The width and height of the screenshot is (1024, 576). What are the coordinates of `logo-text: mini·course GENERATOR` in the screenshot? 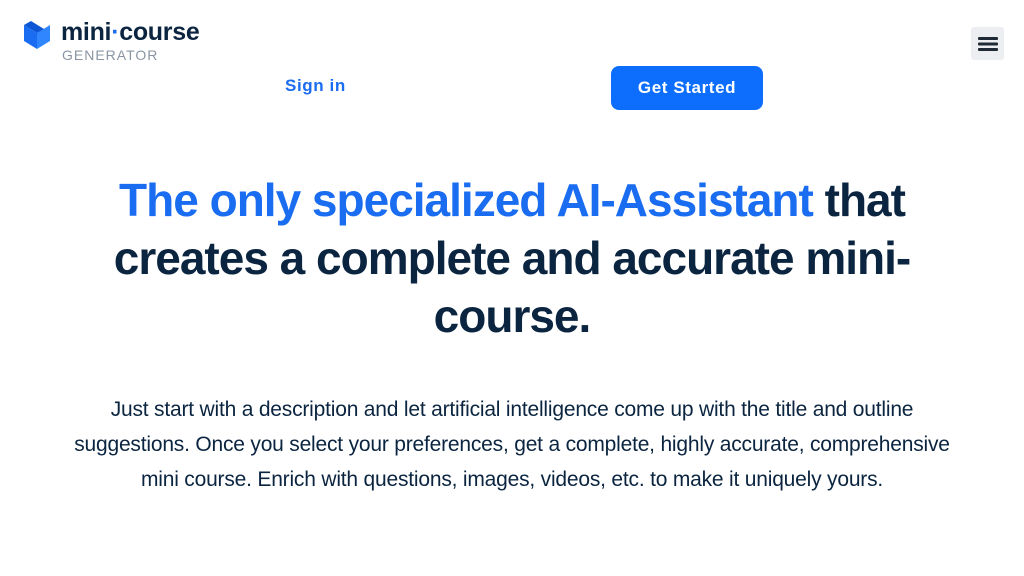 It's located at (130, 40).